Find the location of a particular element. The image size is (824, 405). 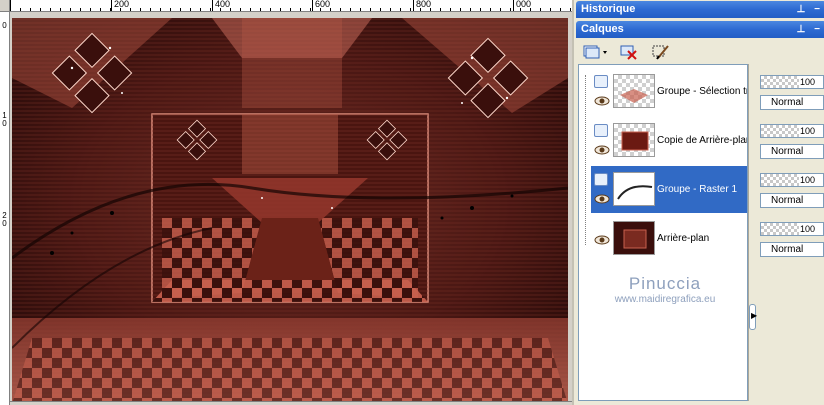

watermark: Pinuccia www.maidiregrafica.eu is located at coordinates (665, 290).